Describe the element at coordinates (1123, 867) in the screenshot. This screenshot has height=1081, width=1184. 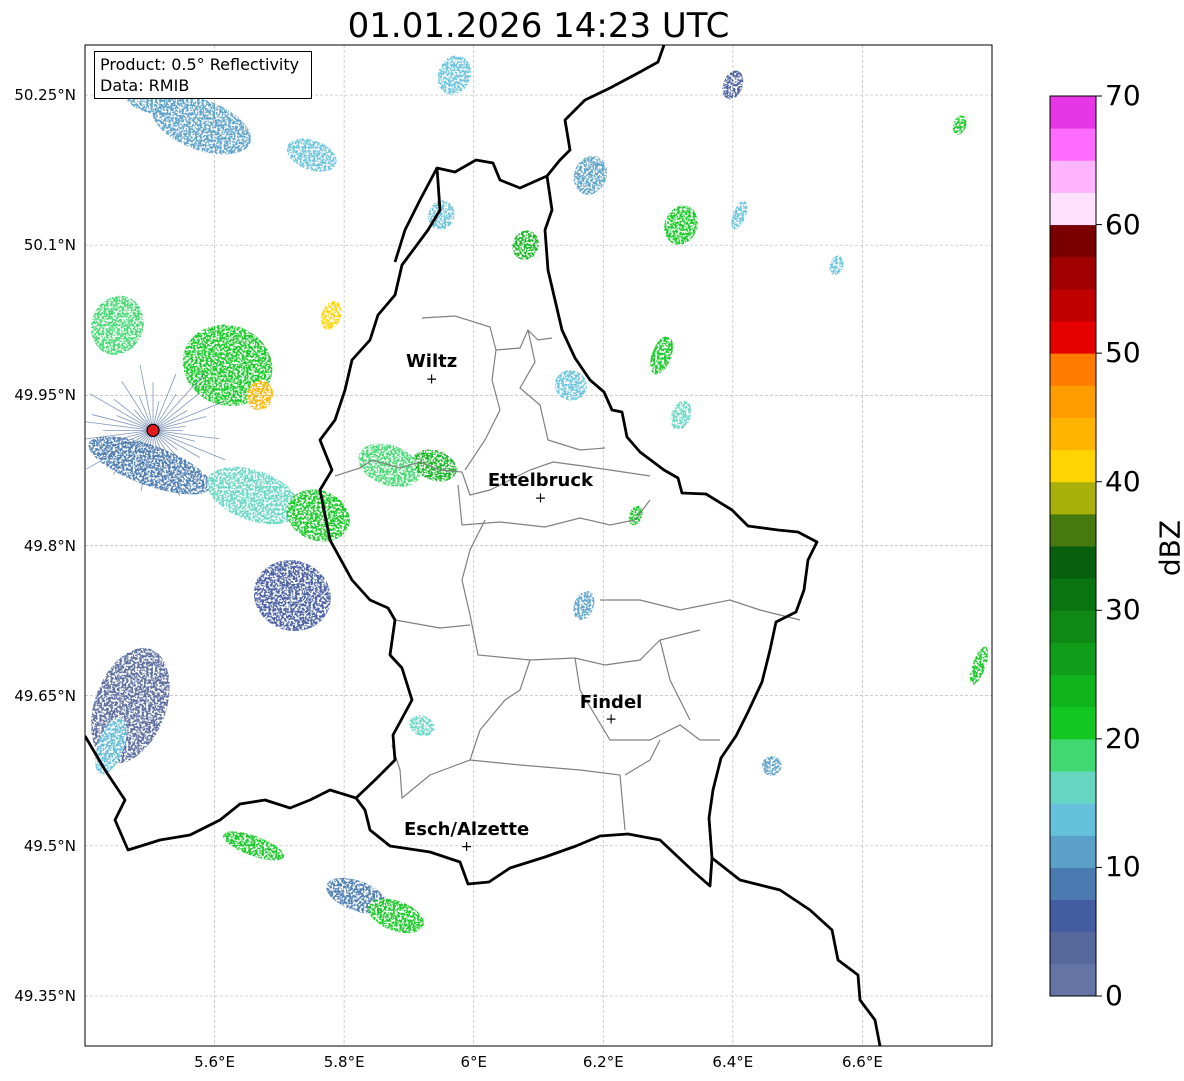
I see `colorbar-tick-label: 10` at that location.